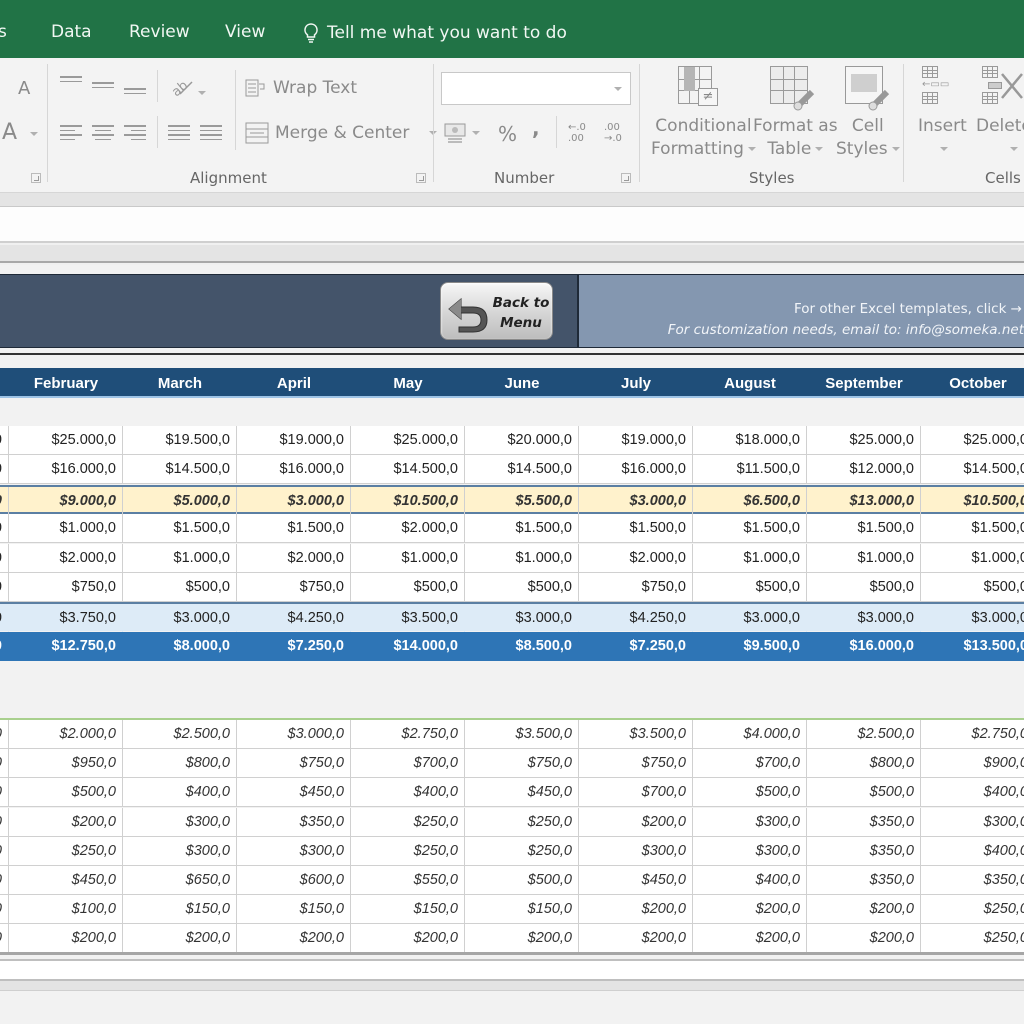 This screenshot has height=1024, width=1024. Describe the element at coordinates (66, 619) in the screenshot. I see `table-cell: $3.750,0` at that location.